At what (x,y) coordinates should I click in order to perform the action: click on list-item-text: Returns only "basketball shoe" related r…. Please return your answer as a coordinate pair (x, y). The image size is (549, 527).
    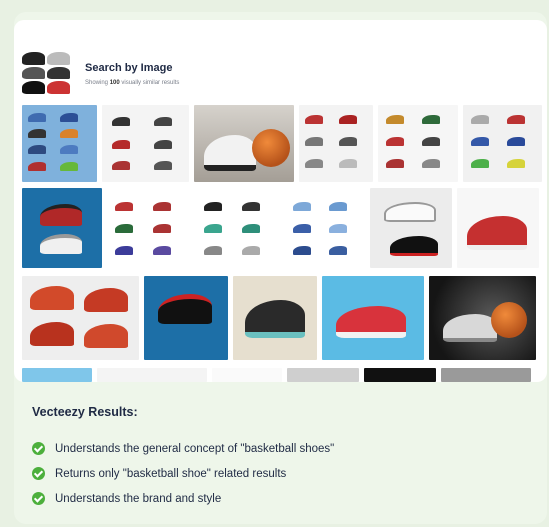
    Looking at the image, I should click on (171, 473).